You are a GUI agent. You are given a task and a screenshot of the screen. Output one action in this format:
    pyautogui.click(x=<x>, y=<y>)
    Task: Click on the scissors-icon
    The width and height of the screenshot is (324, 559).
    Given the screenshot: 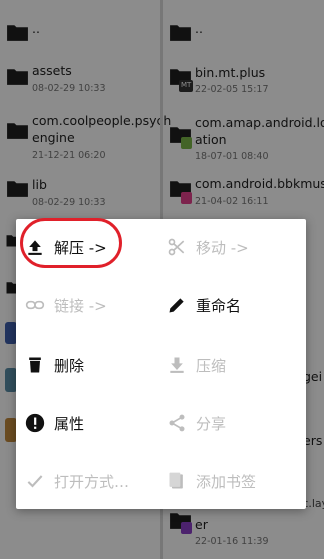 What is the action you would take?
    pyautogui.click(x=177, y=247)
    